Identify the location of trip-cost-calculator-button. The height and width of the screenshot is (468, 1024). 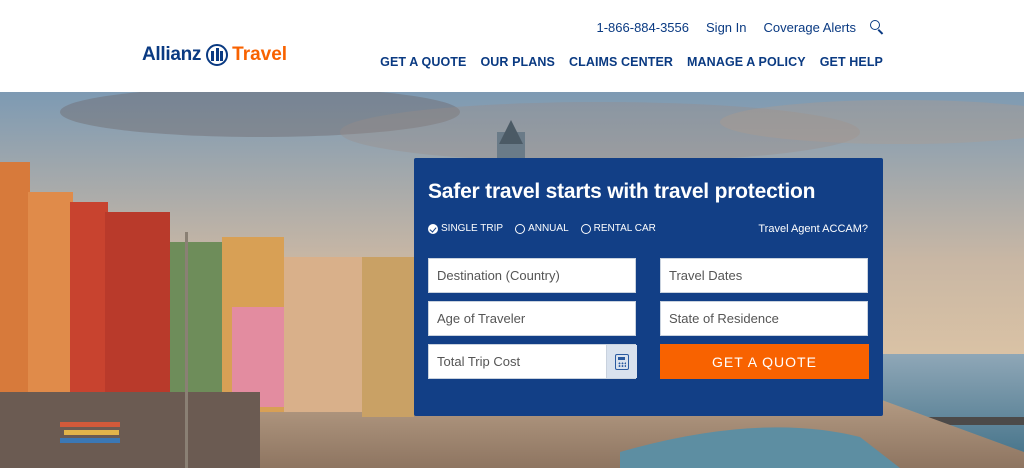
(621, 361).